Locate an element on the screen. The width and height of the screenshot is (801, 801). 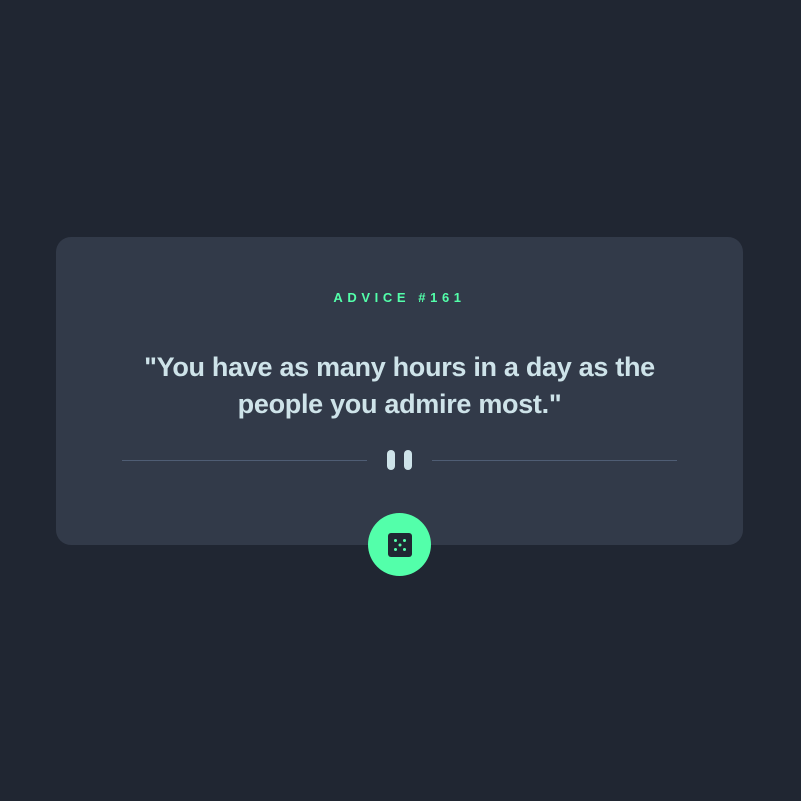
pattern-divider is located at coordinates (399, 460).